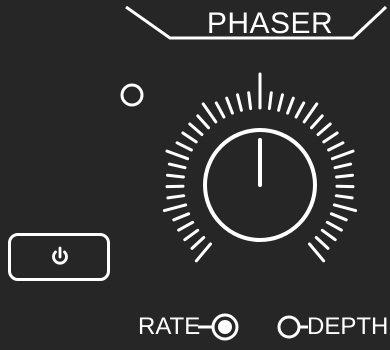  Describe the element at coordinates (260, 185) in the screenshot. I see `rate-knob` at that location.